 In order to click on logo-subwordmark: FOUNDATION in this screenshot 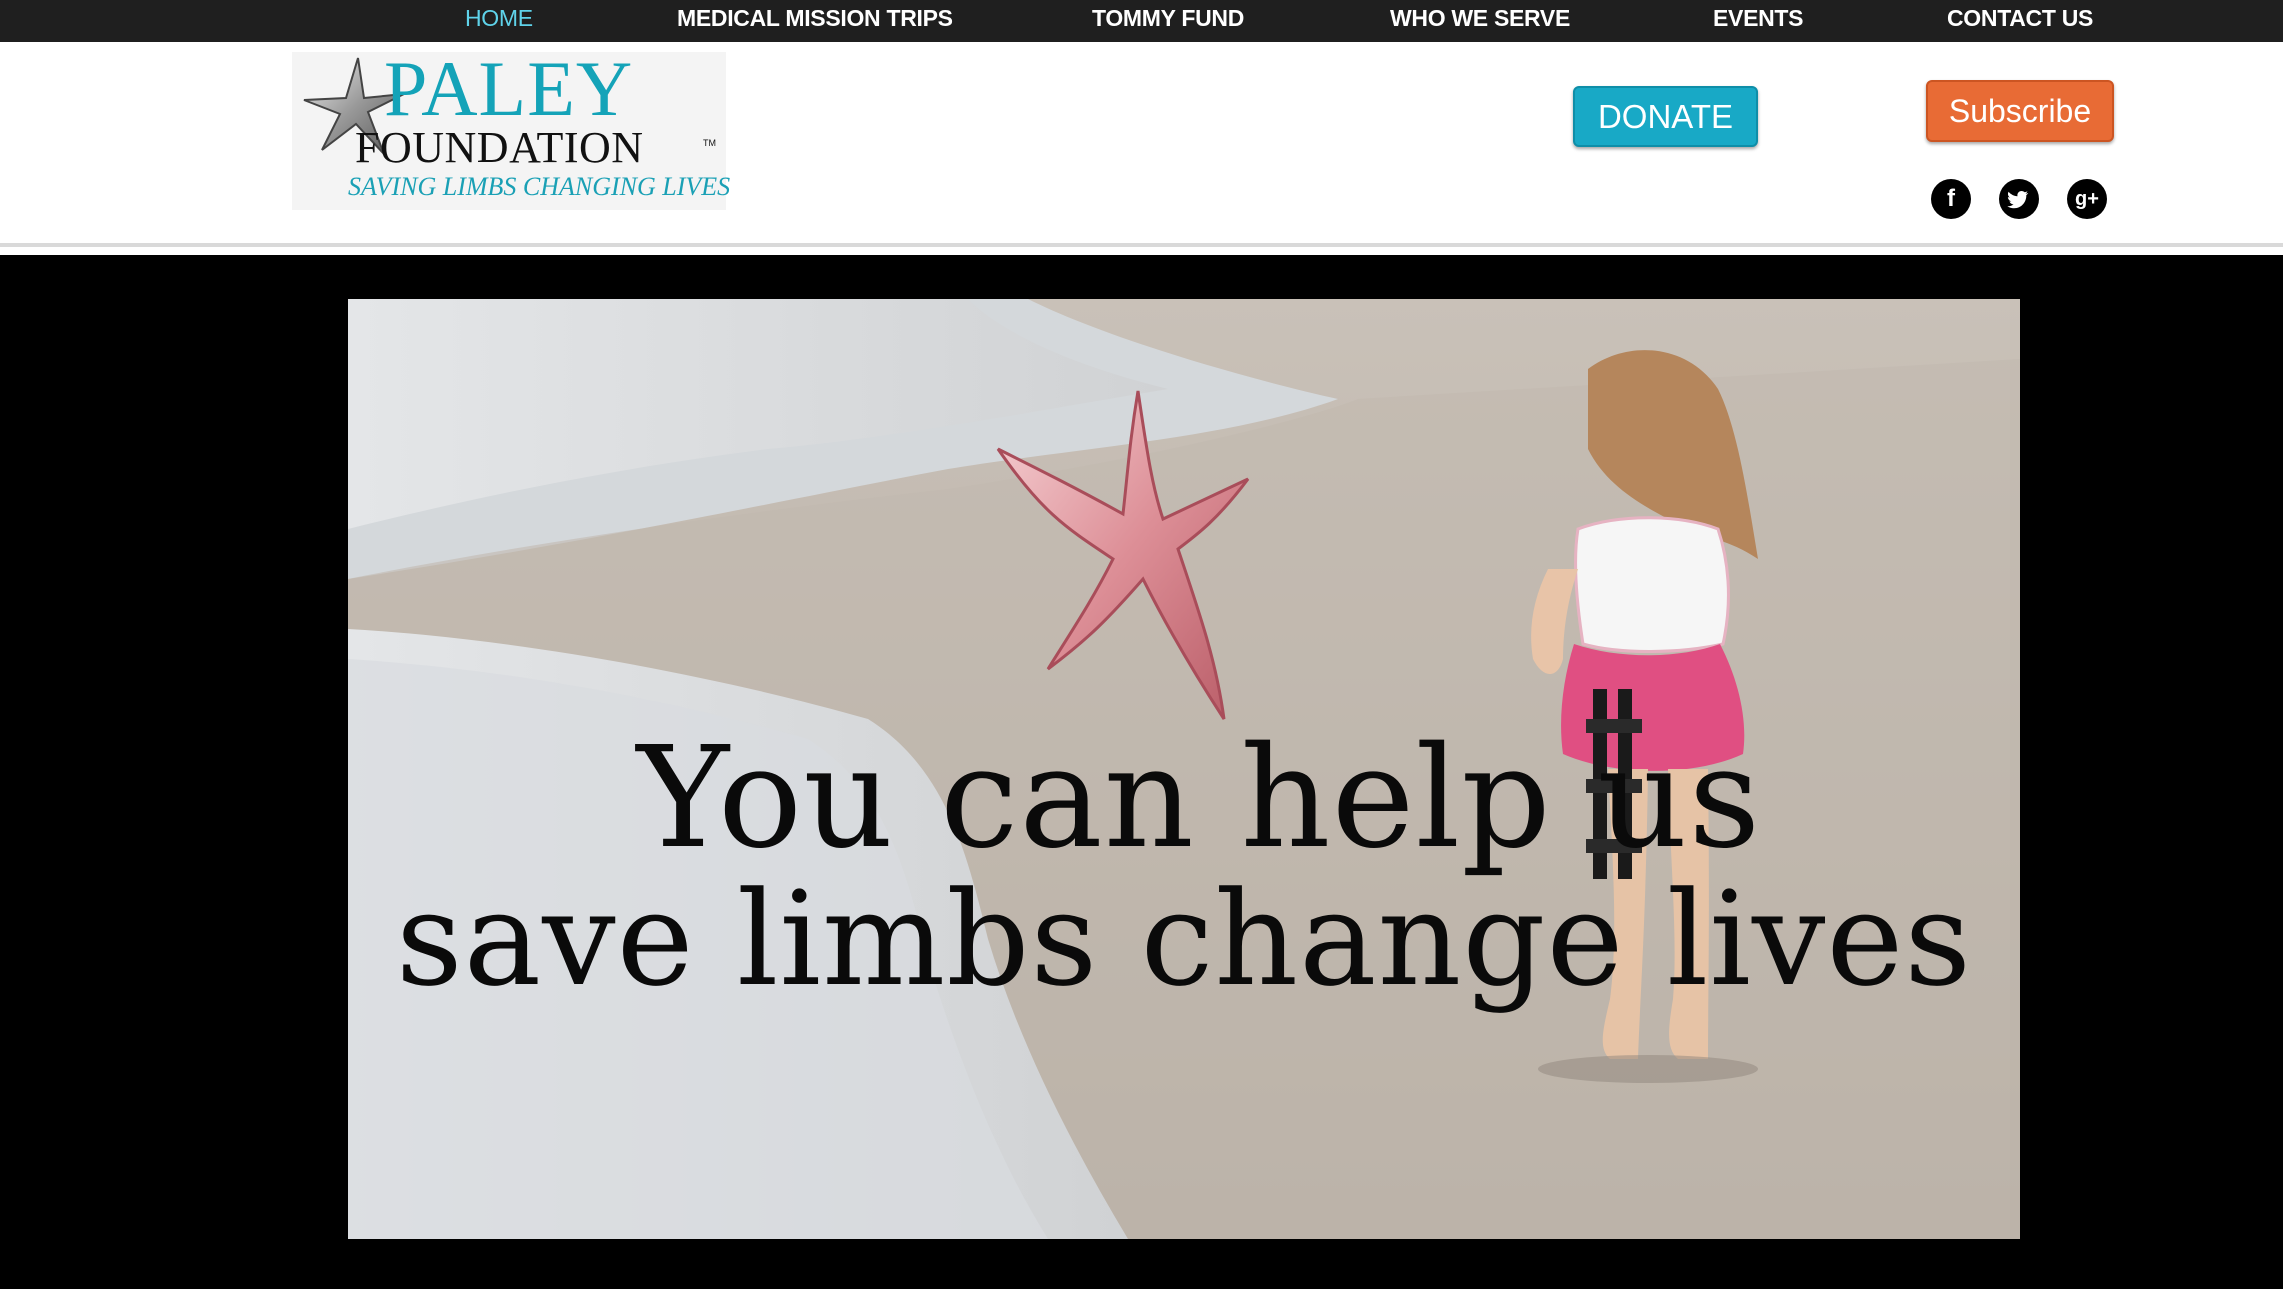, I will do `click(499, 147)`.